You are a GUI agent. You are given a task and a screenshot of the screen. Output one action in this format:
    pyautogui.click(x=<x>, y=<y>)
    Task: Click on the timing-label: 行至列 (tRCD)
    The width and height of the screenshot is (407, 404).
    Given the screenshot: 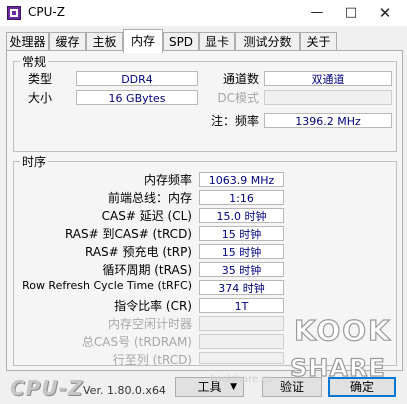 What is the action you would take?
    pyautogui.click(x=152, y=360)
    